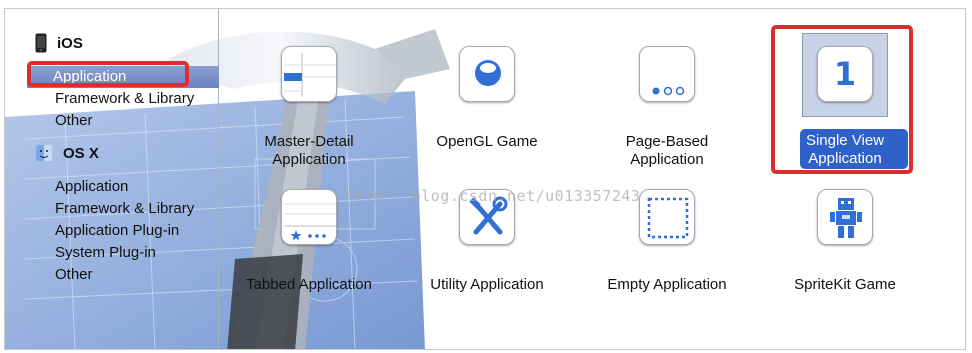 This screenshot has height=353, width=972. I want to click on sidebar-item-osx-other: Other, so click(124, 275).